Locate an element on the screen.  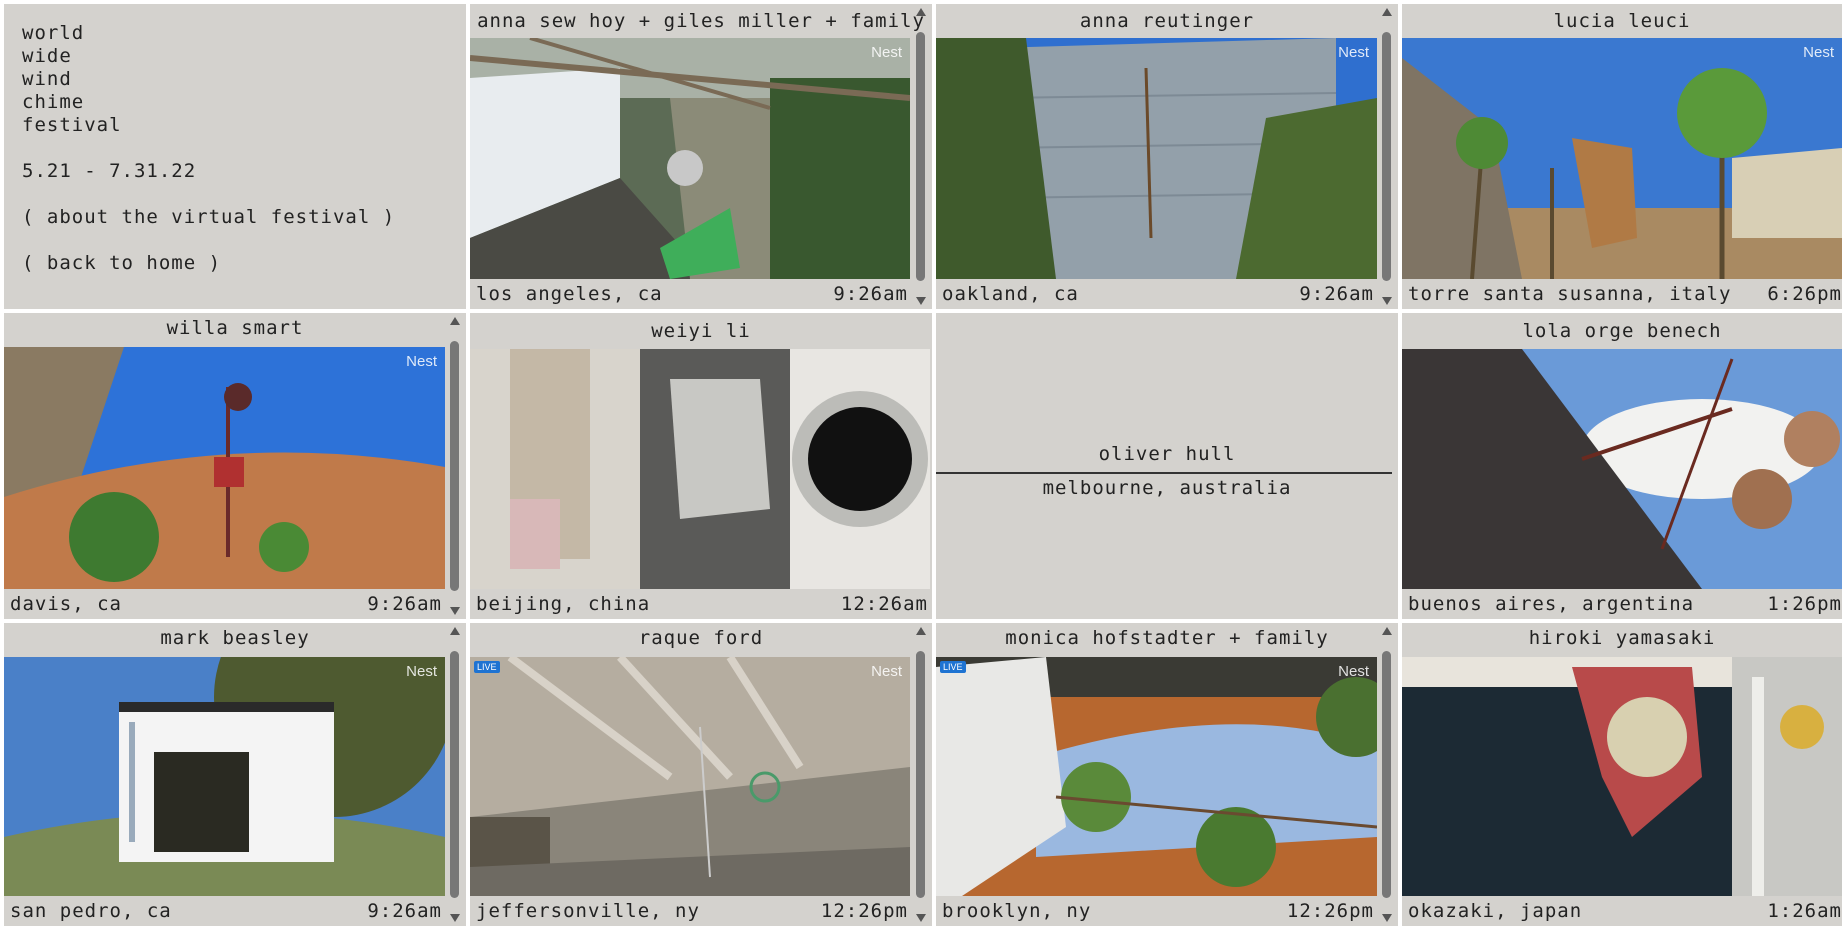
title-line-festival: festival is located at coordinates (72, 125).